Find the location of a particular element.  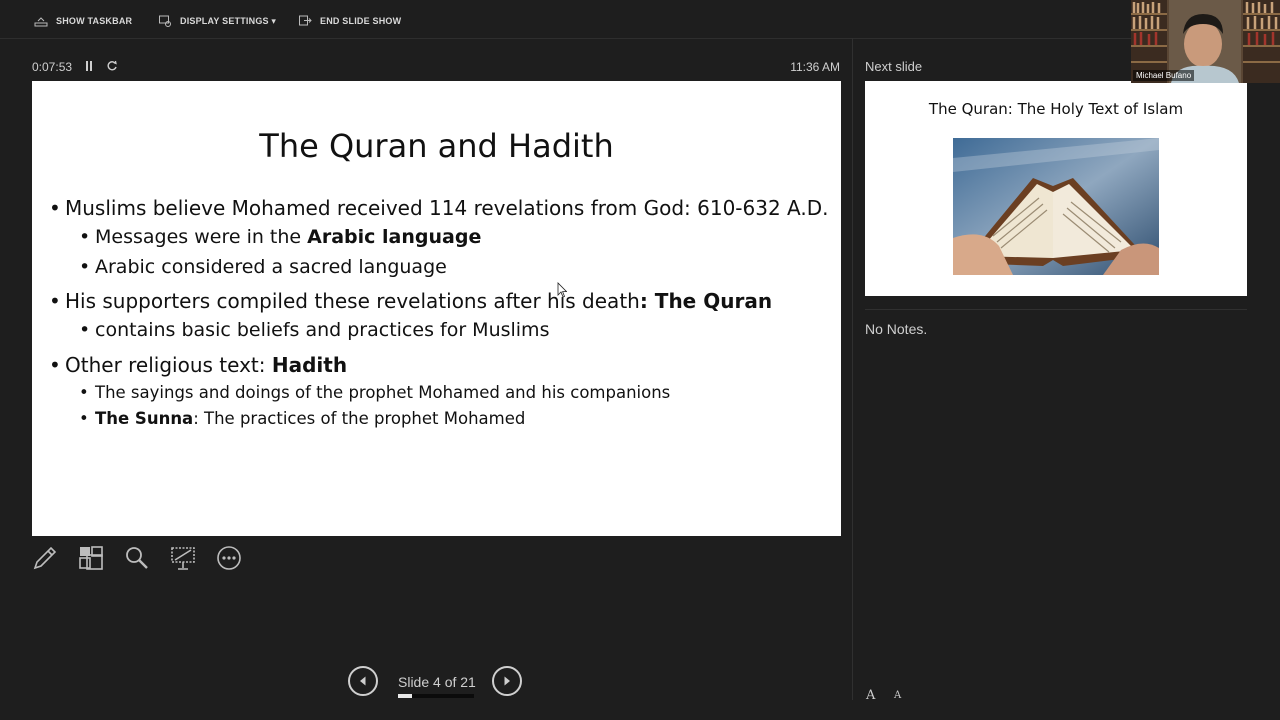

end-show-icon is located at coordinates (305, 20).